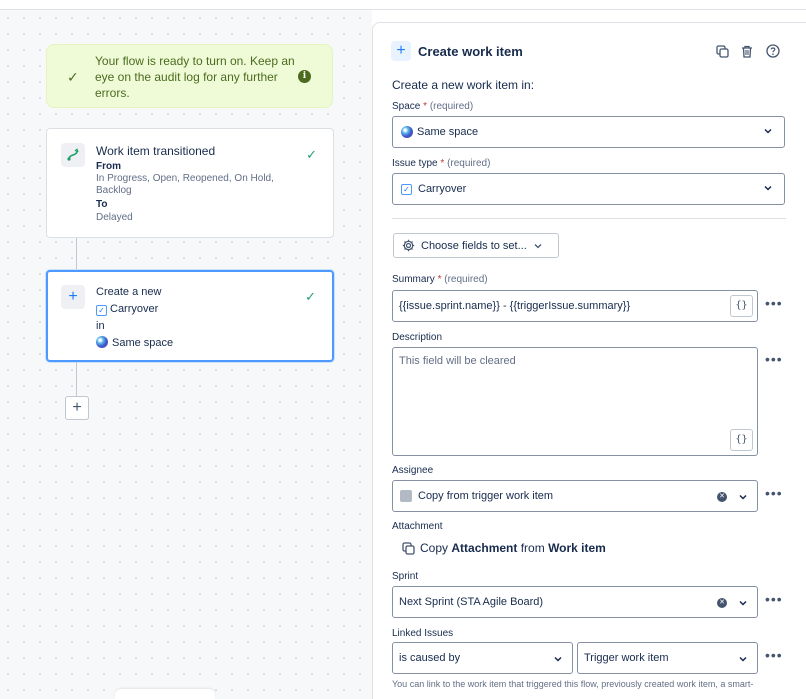 This screenshot has width=806, height=699. I want to click on user-avatar-icon, so click(406, 496).